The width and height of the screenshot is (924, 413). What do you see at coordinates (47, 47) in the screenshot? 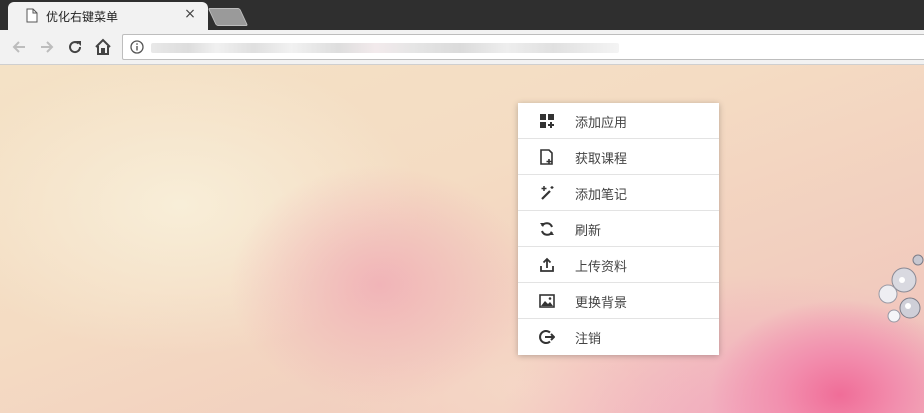
I see `forward-arrow-icon` at bounding box center [47, 47].